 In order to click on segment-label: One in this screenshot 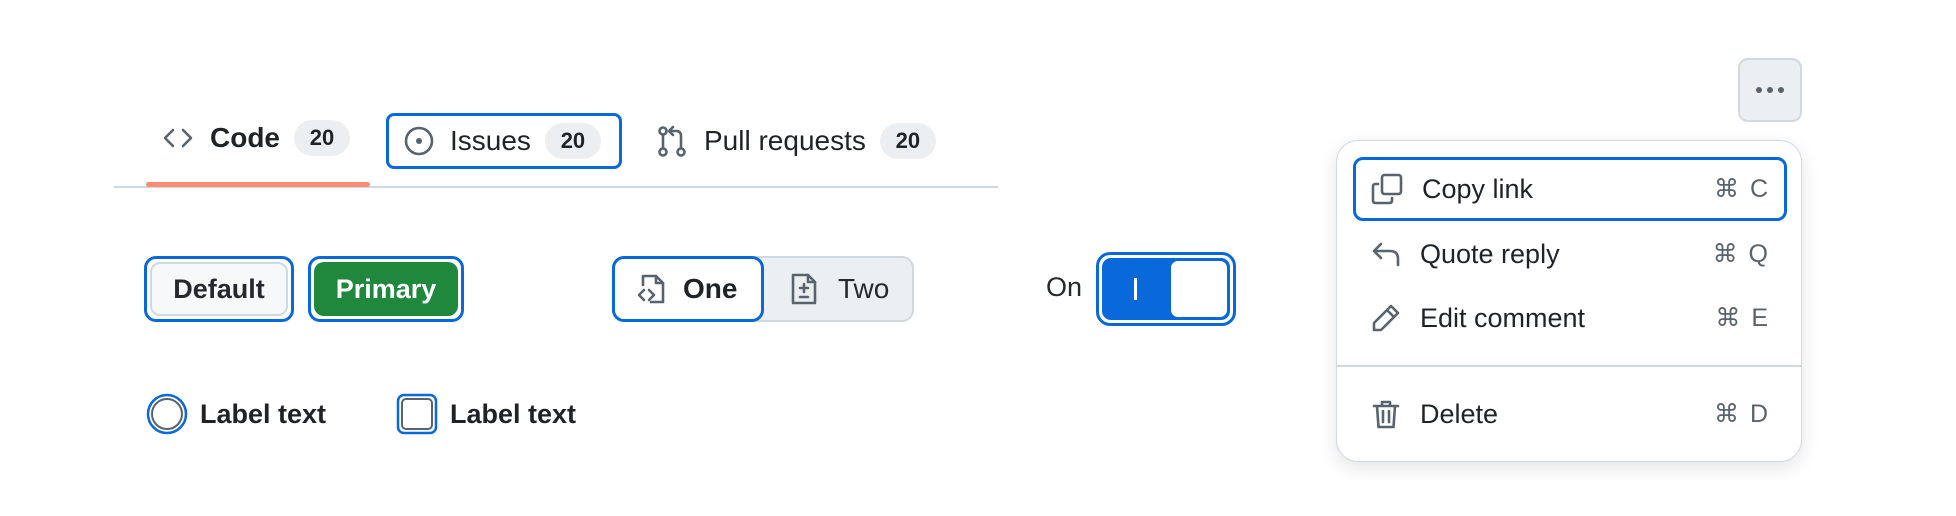, I will do `click(710, 288)`.